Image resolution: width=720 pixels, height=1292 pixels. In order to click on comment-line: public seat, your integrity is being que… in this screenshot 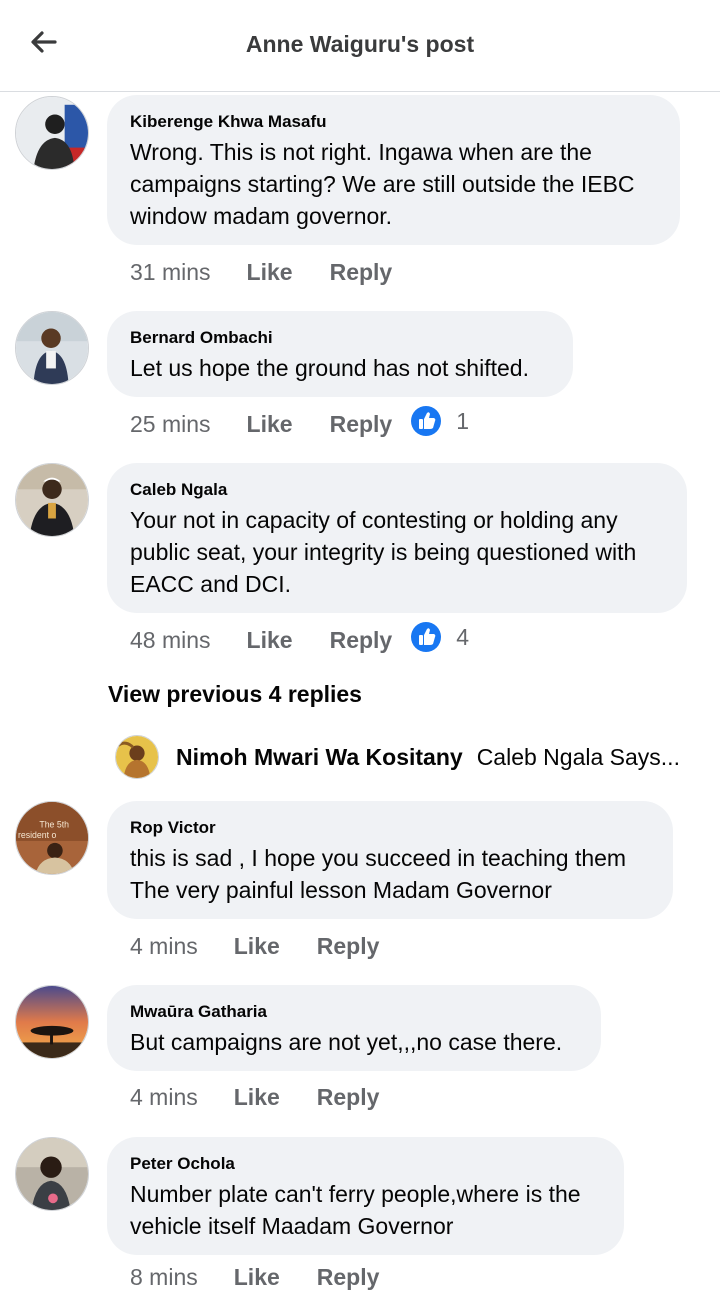, I will do `click(383, 552)`.